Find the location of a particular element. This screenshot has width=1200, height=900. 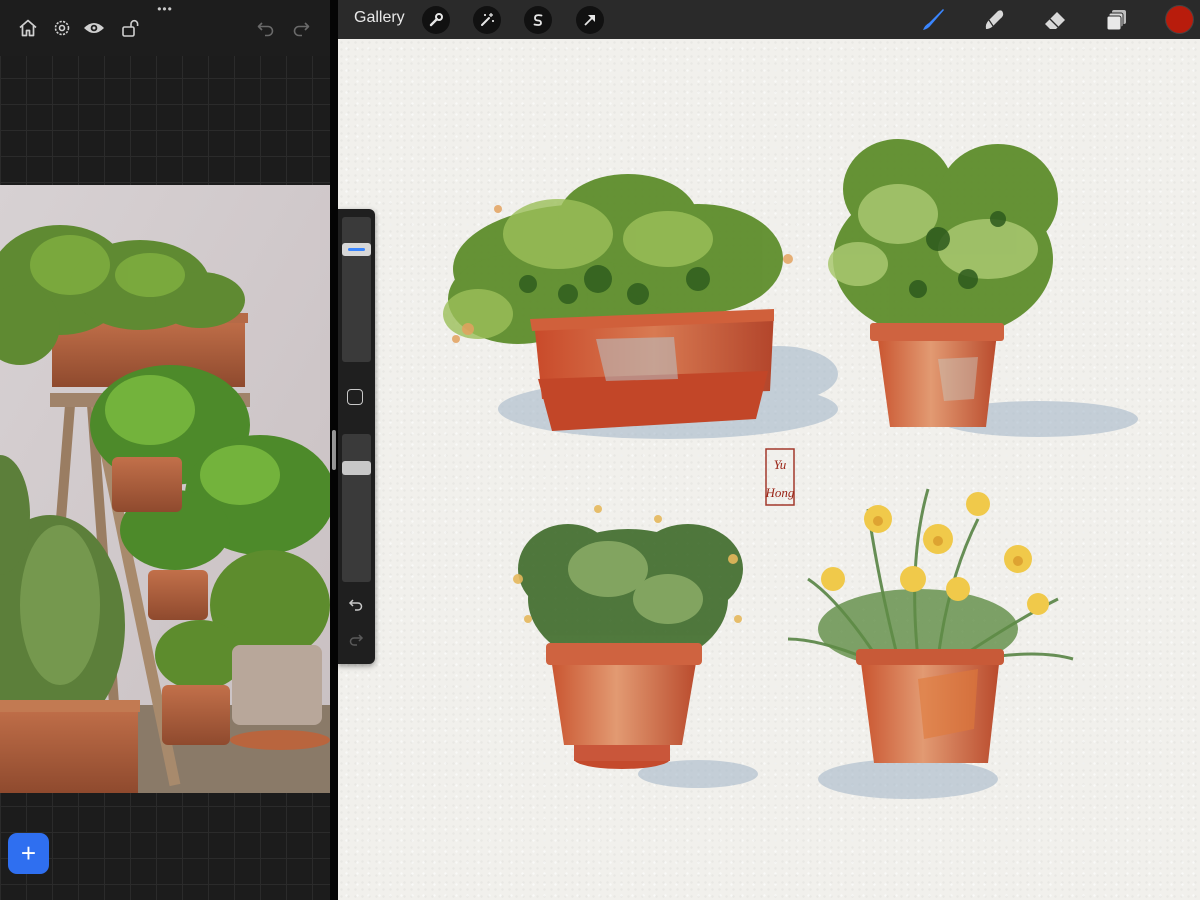

opacity-thumb is located at coordinates (356, 467).